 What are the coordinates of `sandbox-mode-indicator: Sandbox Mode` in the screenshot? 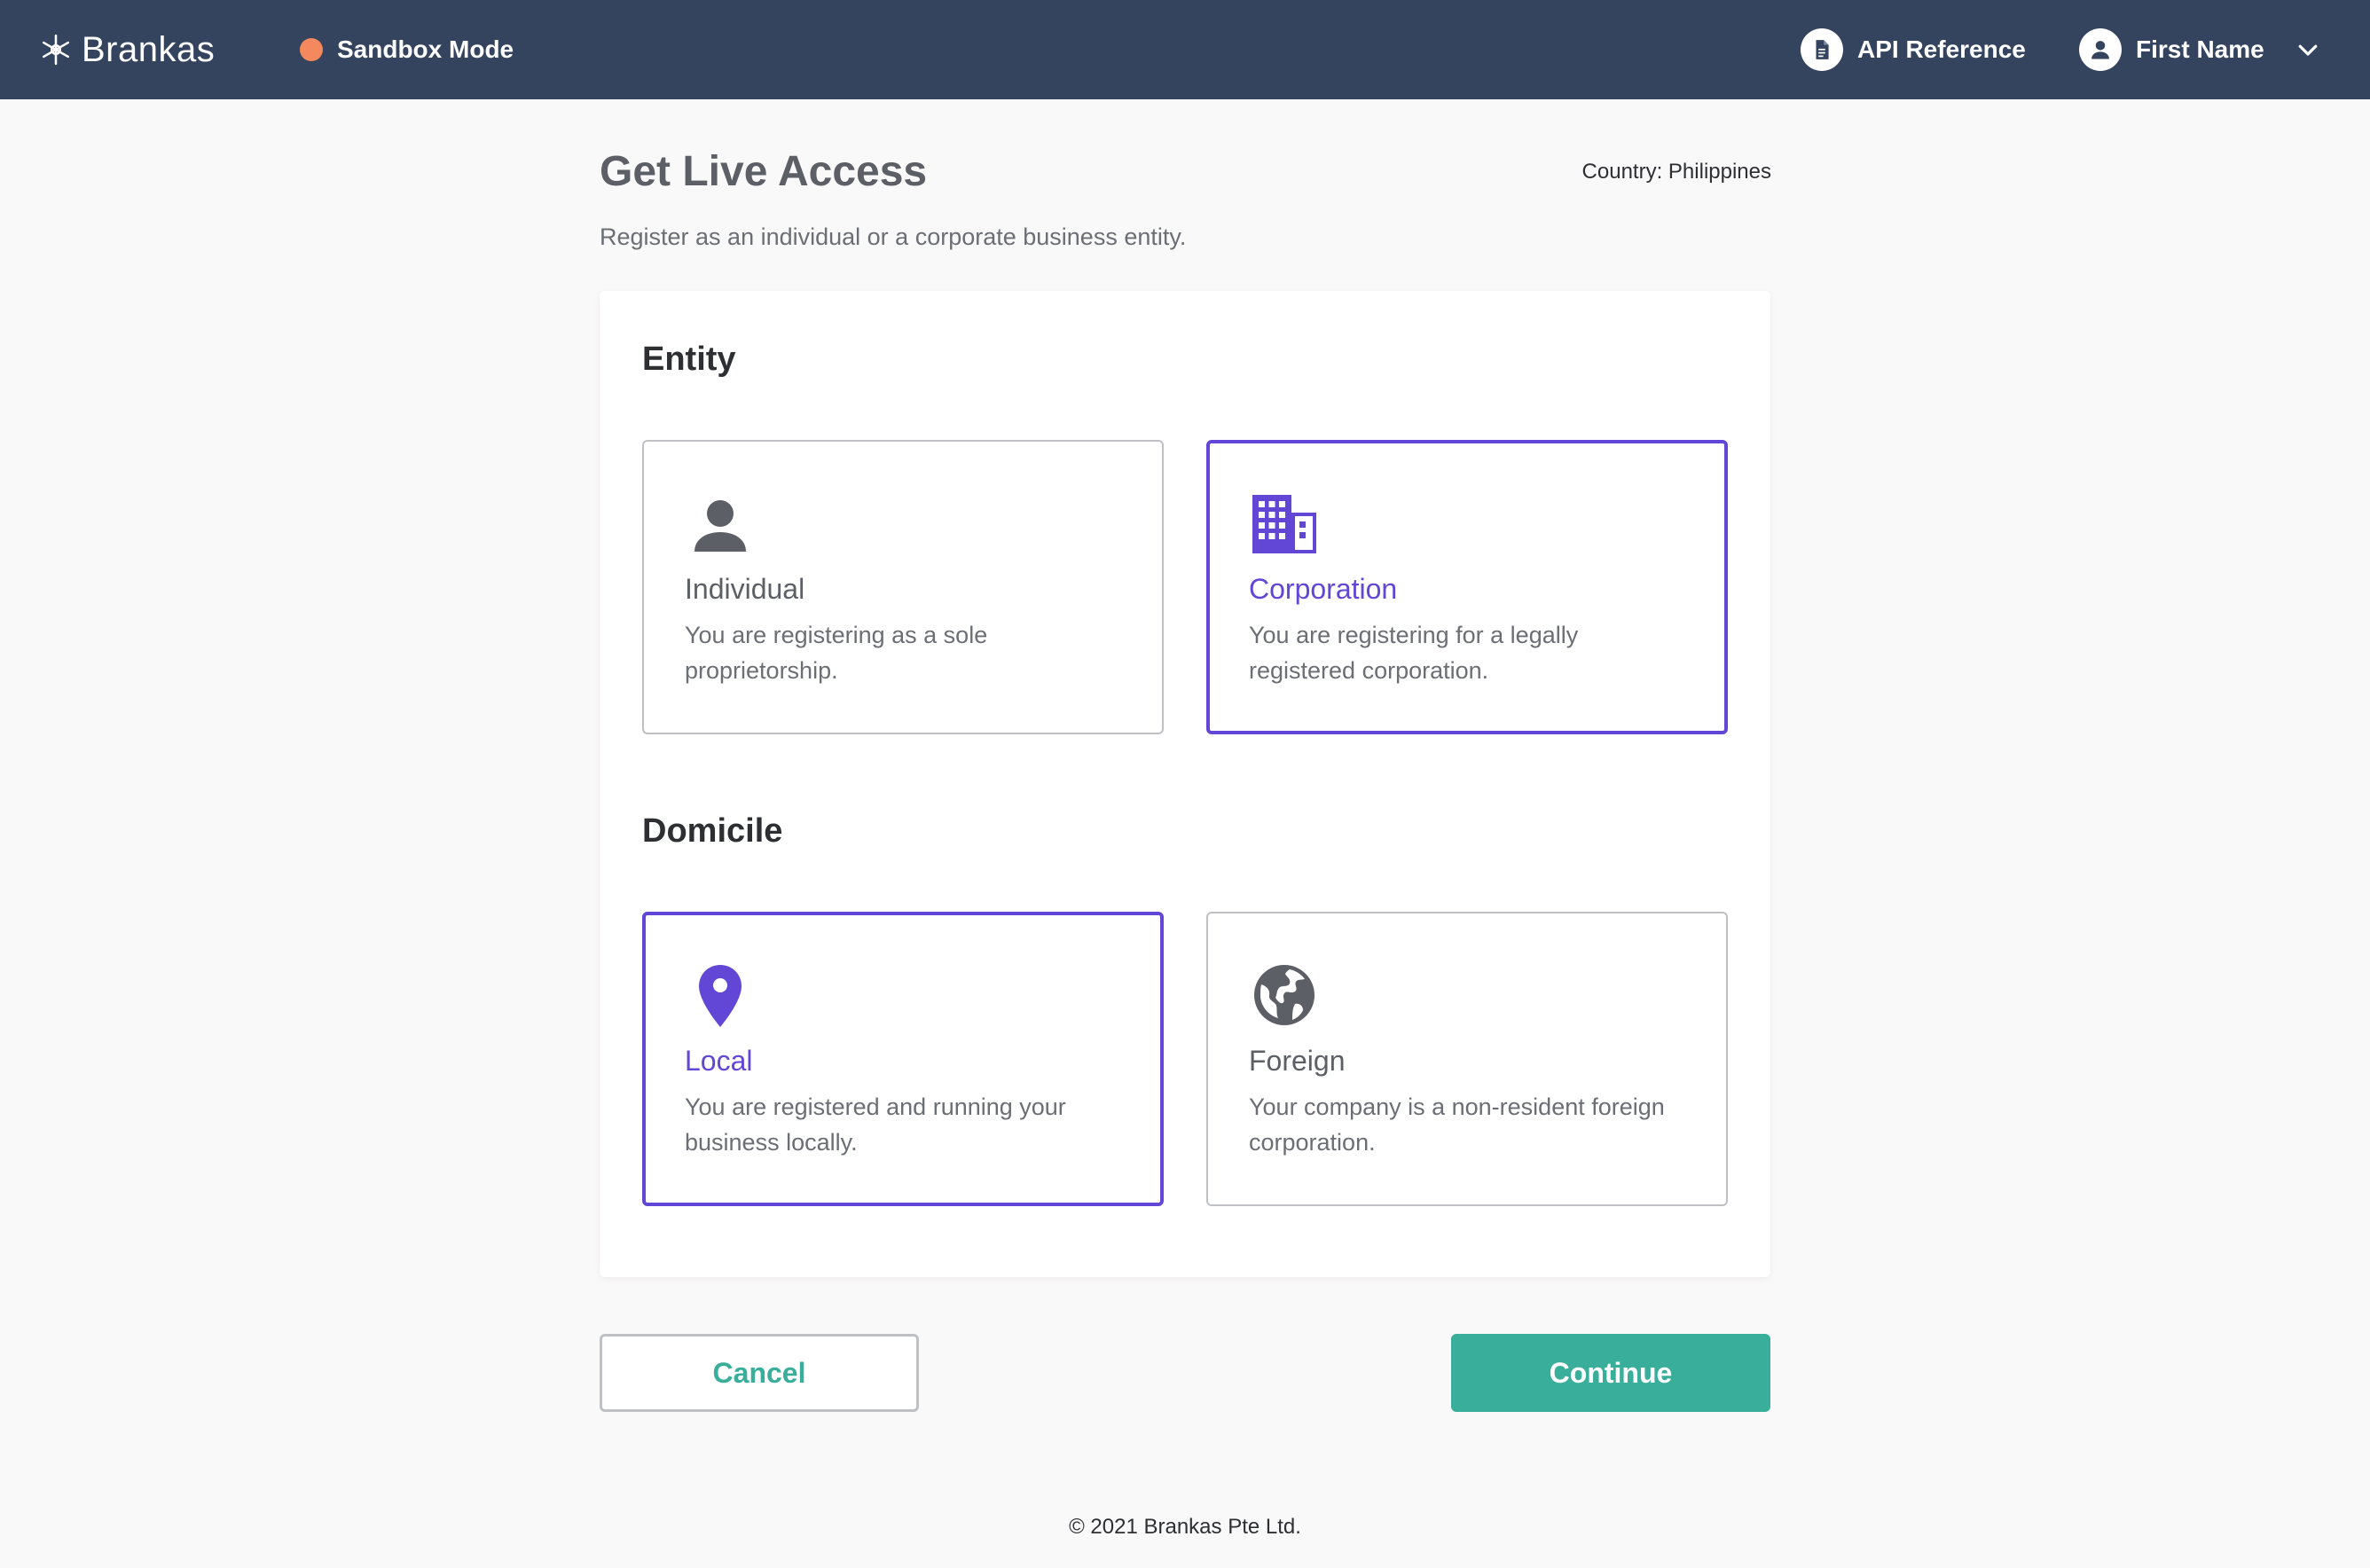 It's located at (407, 50).